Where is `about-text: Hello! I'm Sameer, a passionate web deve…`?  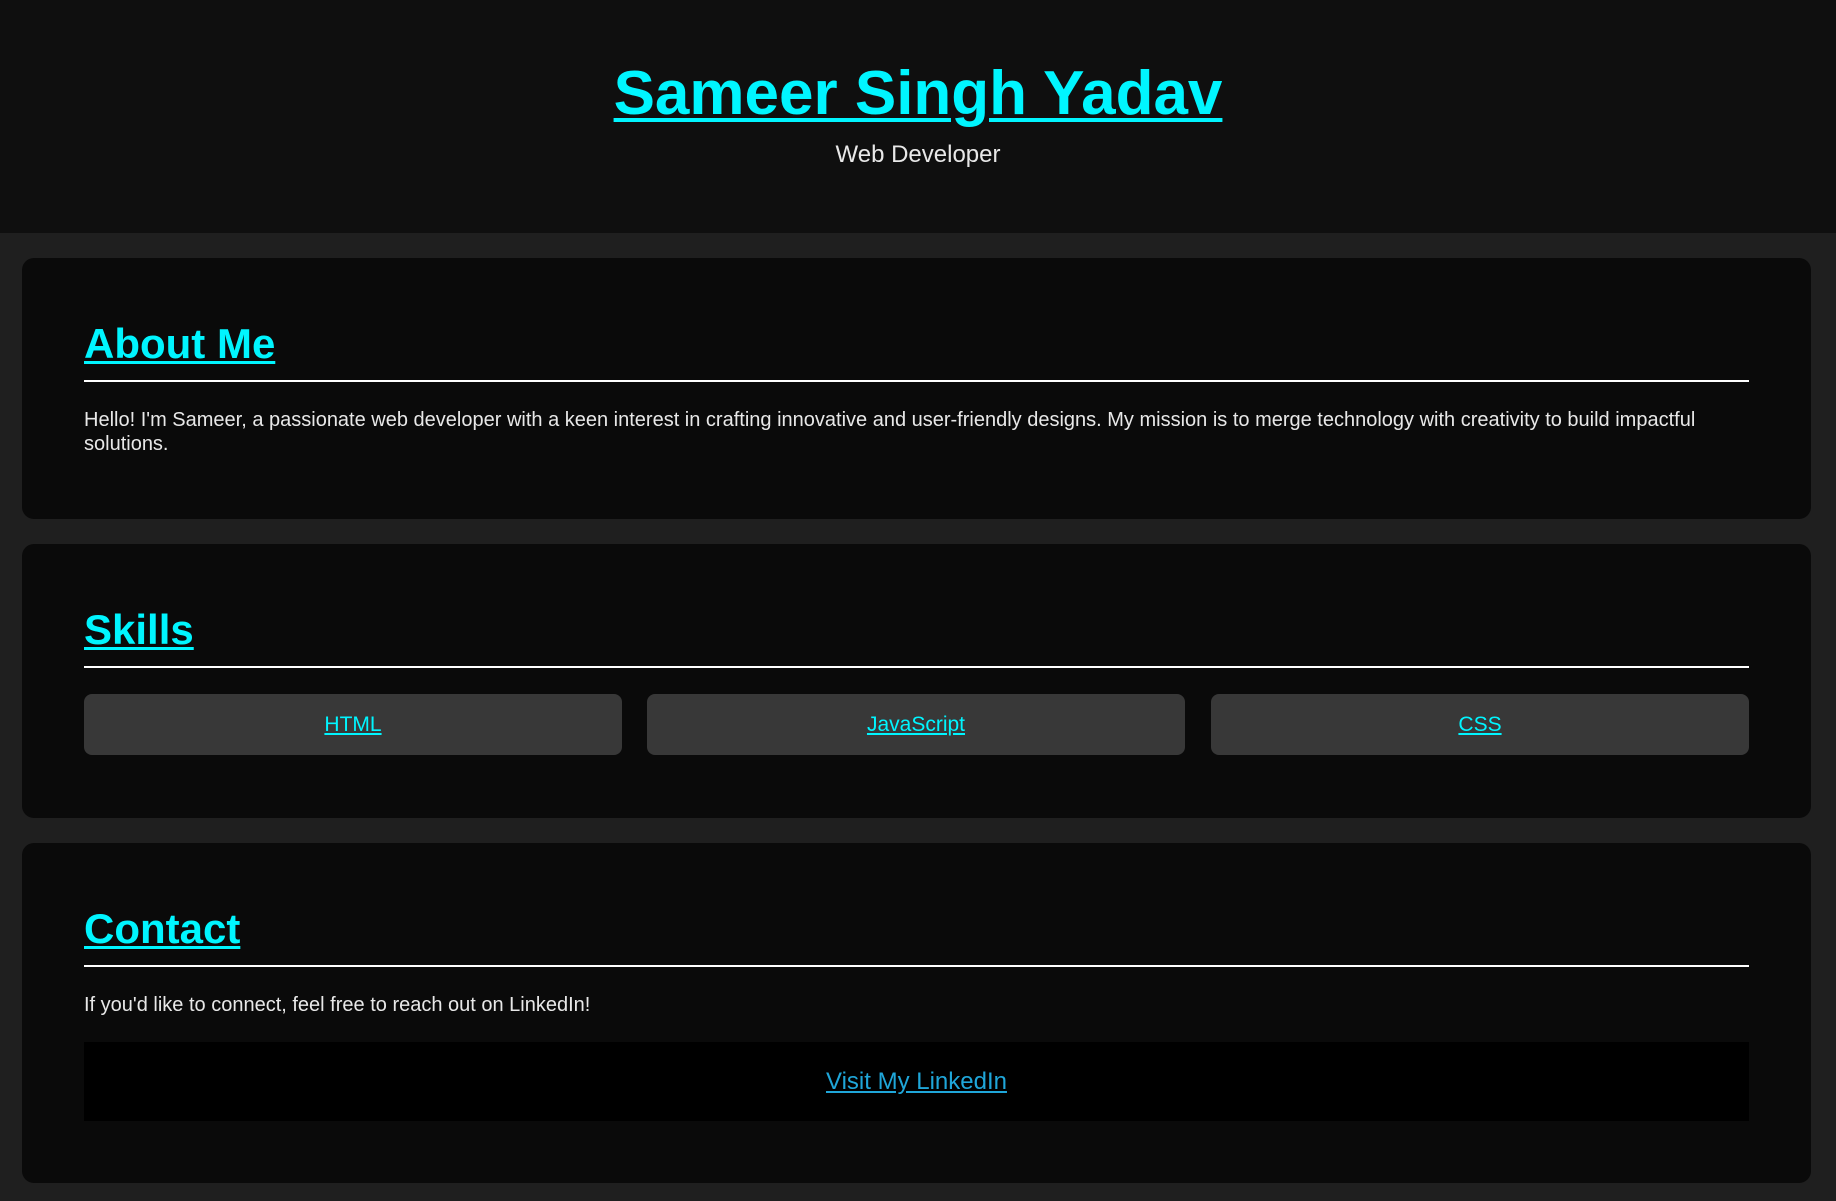 about-text: Hello! I'm Sameer, a passionate web deve… is located at coordinates (890, 432).